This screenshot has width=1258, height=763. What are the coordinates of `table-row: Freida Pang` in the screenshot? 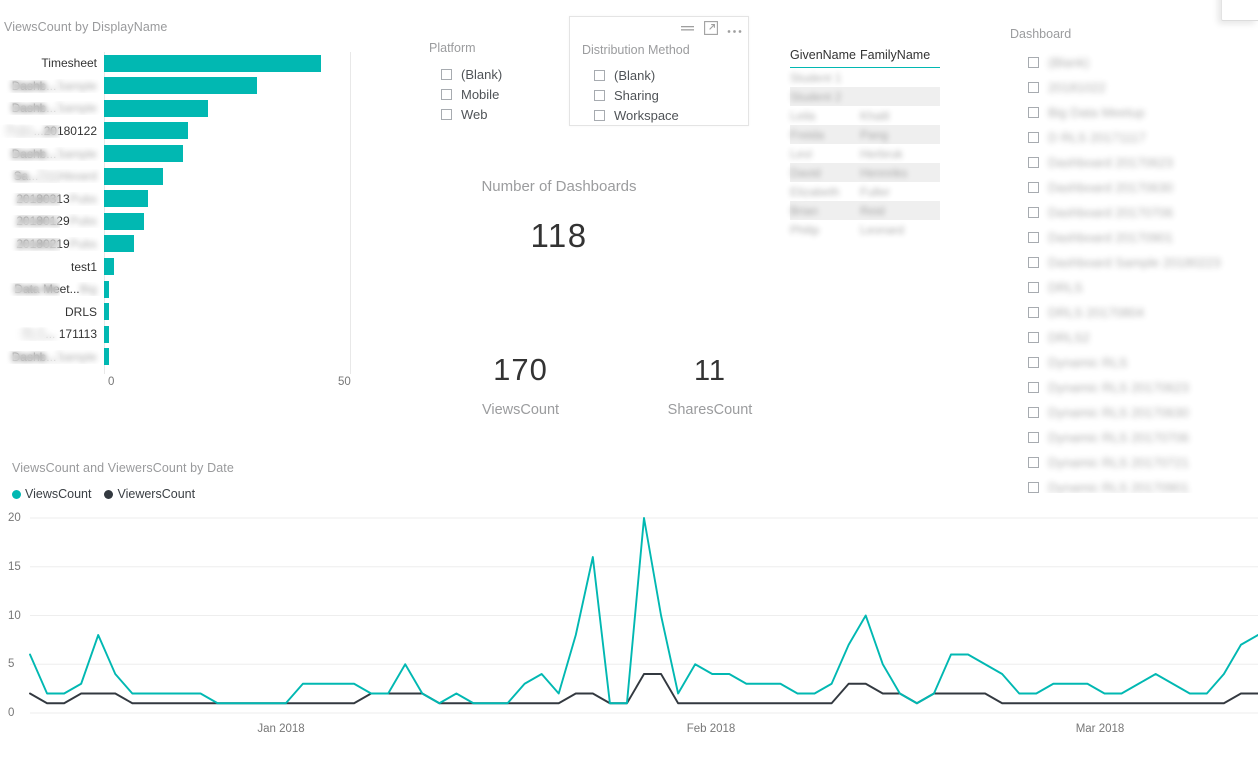 It's located at (865, 134).